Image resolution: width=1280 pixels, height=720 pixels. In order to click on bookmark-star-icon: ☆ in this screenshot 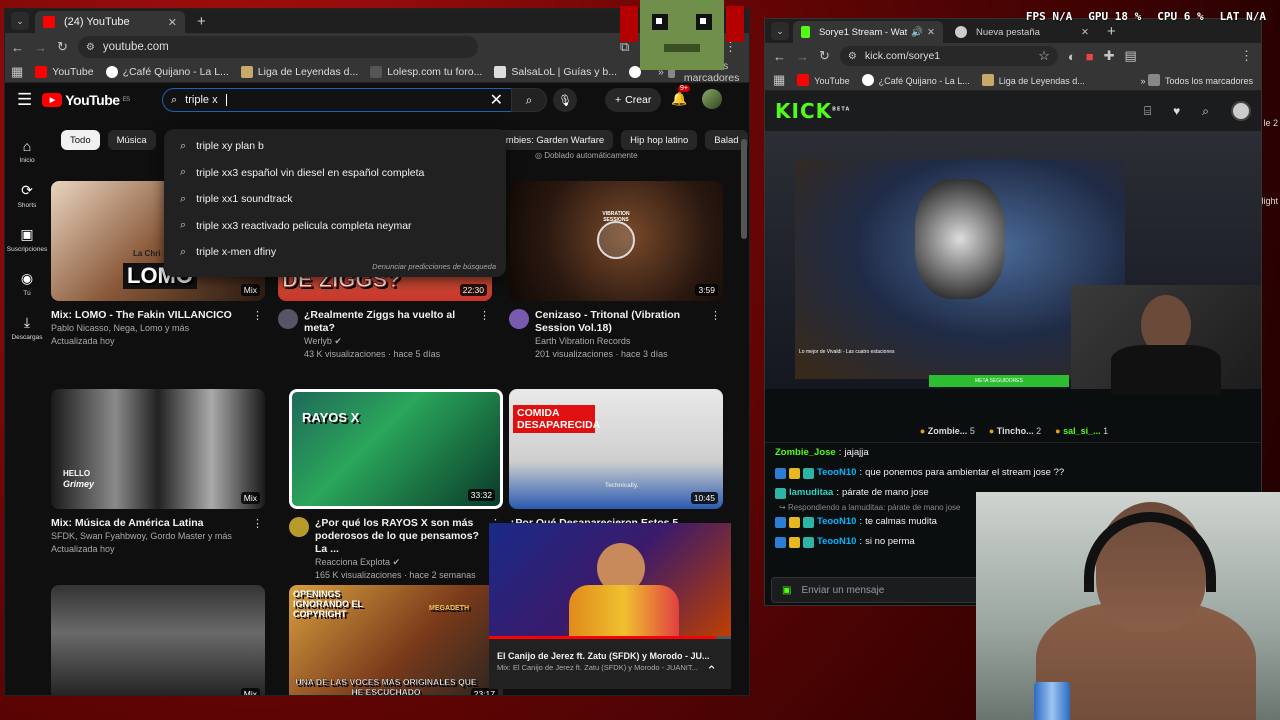, I will do `click(1044, 56)`.